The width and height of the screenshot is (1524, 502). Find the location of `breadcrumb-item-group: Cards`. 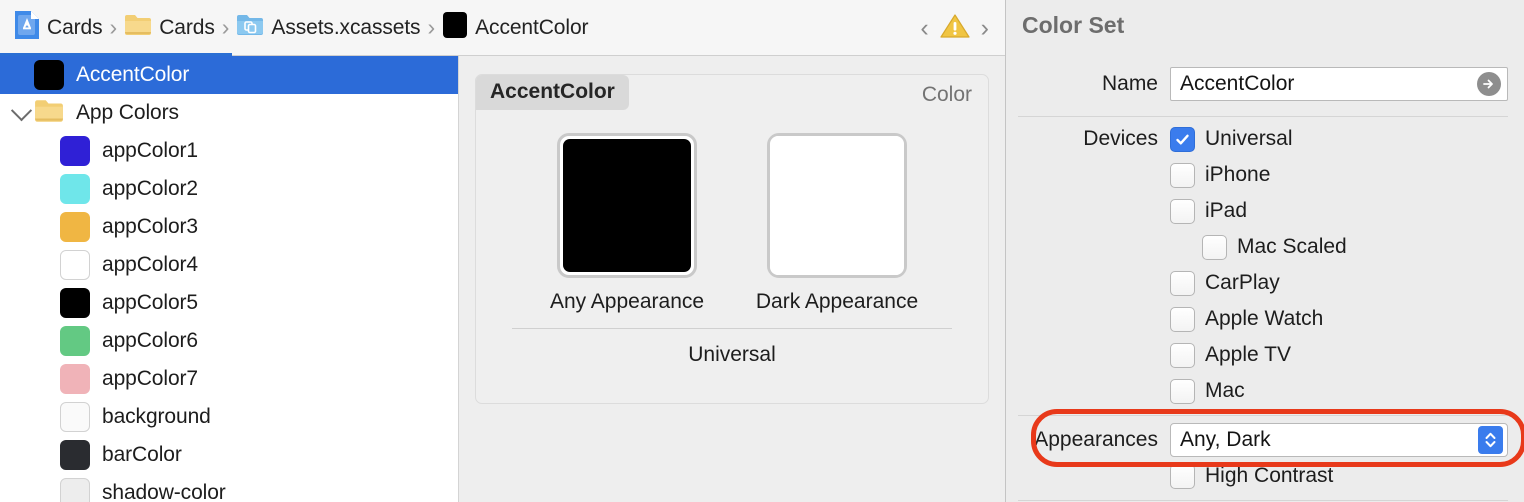

breadcrumb-item-group: Cards is located at coordinates (169, 27).